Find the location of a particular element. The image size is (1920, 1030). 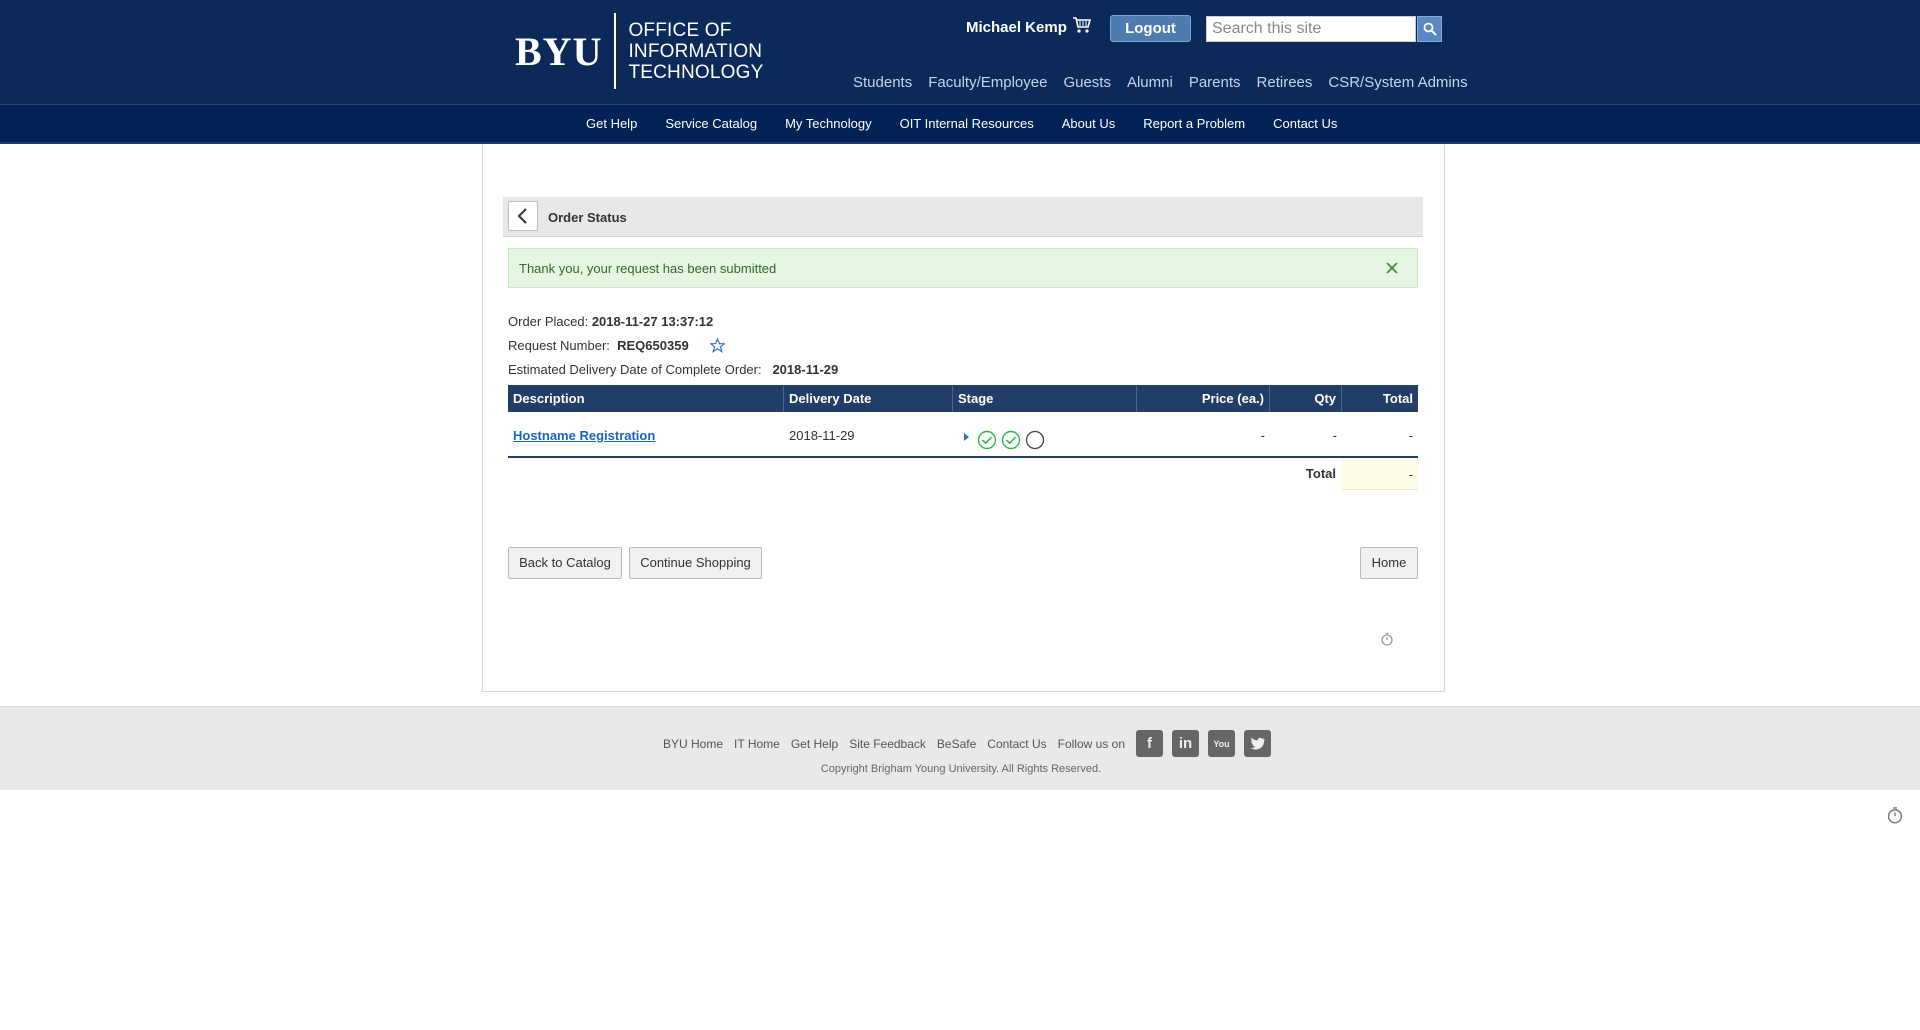

nav-item-contact-us: Contact Us is located at coordinates (1305, 123).